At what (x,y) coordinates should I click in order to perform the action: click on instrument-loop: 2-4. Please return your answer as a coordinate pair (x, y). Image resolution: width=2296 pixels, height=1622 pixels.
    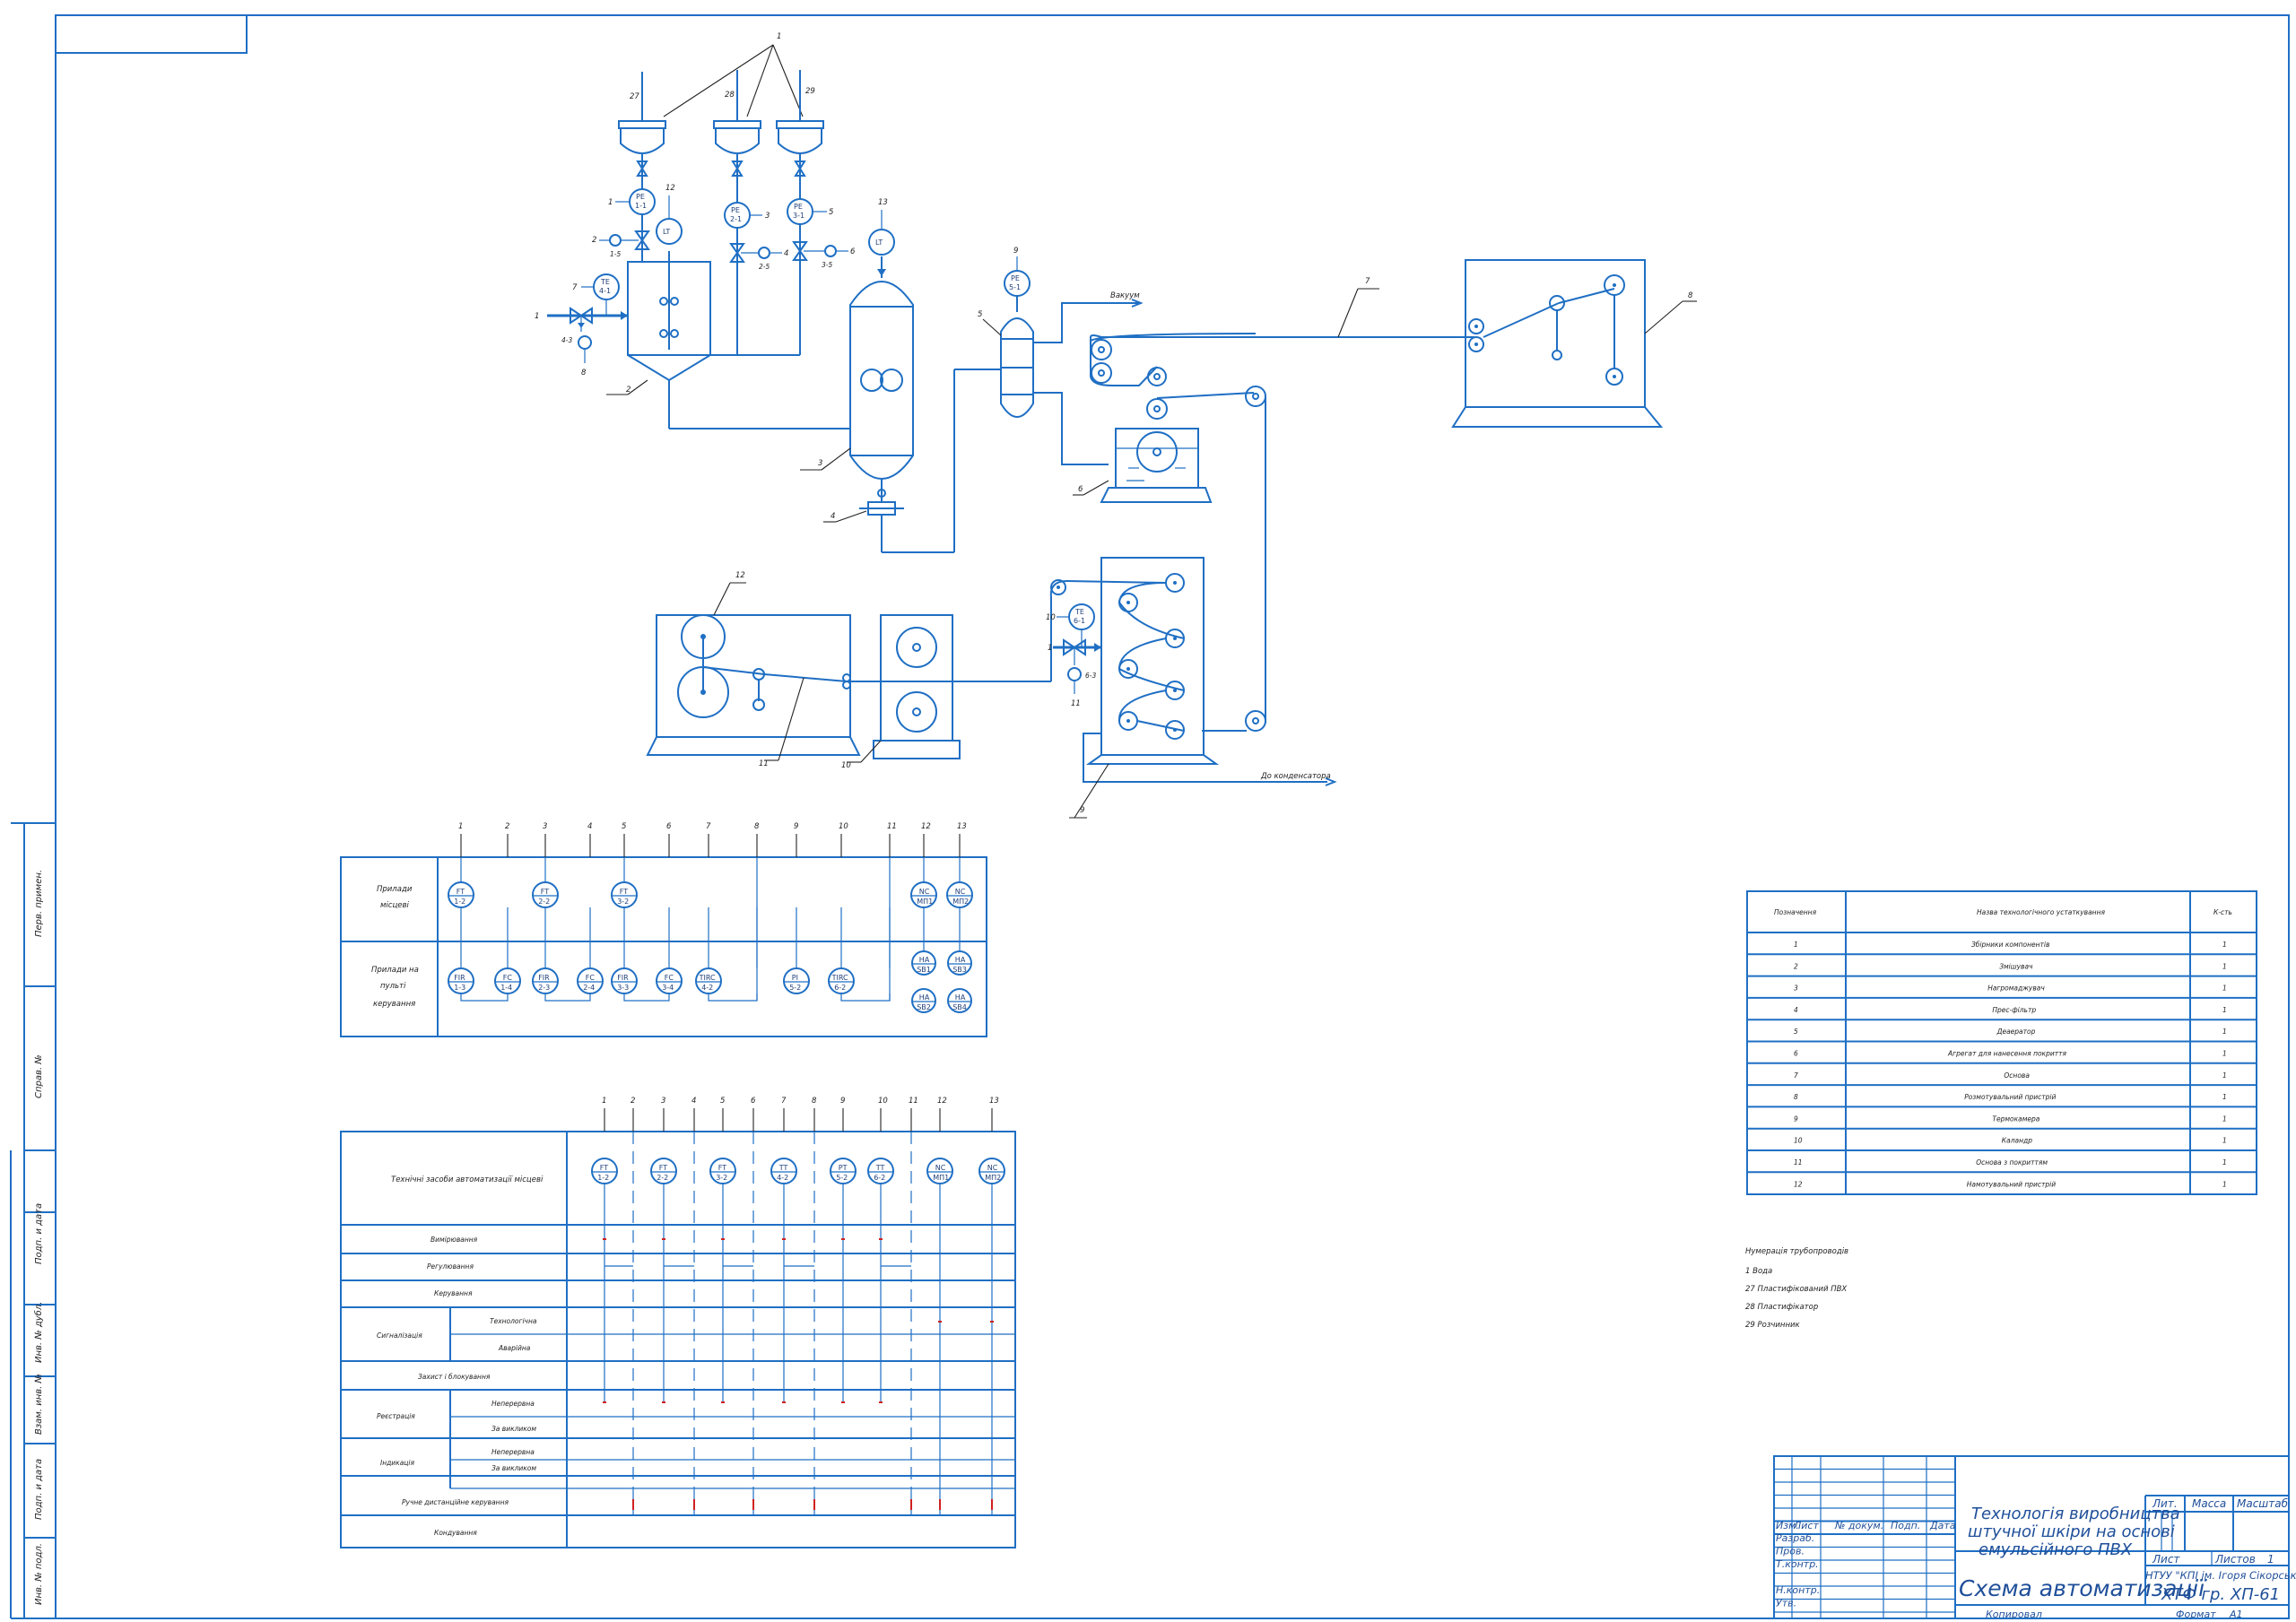
    Looking at the image, I should click on (589, 988).